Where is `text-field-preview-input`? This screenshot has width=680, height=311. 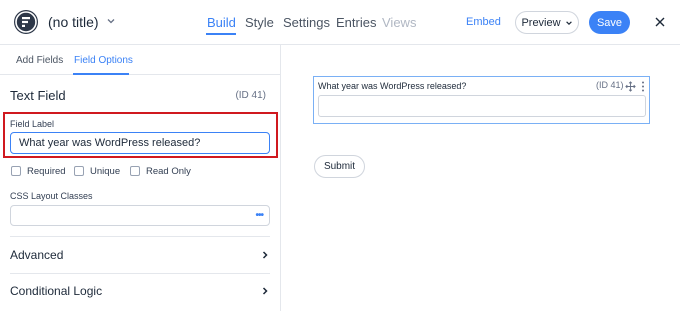
text-field-preview-input is located at coordinates (482, 106).